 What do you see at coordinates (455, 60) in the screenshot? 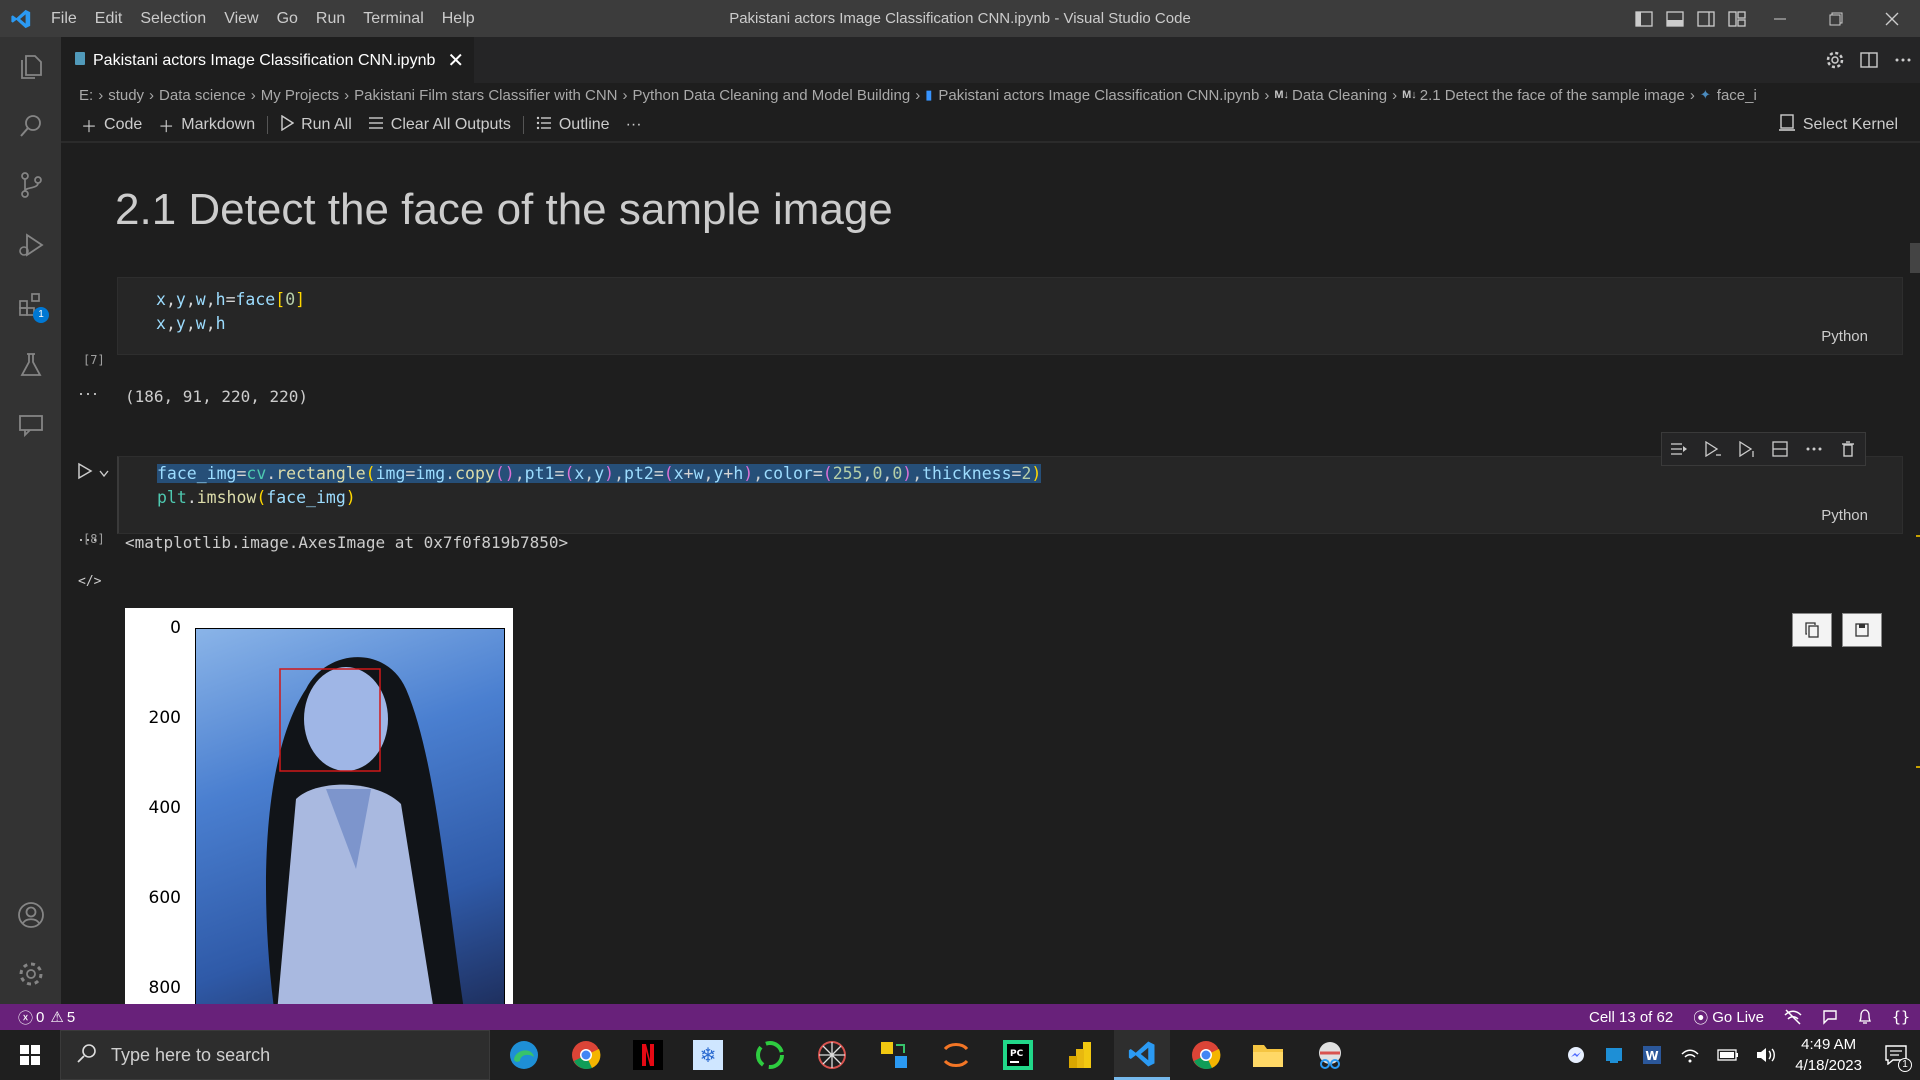
I see `close-tab-icon: ✕` at bounding box center [455, 60].